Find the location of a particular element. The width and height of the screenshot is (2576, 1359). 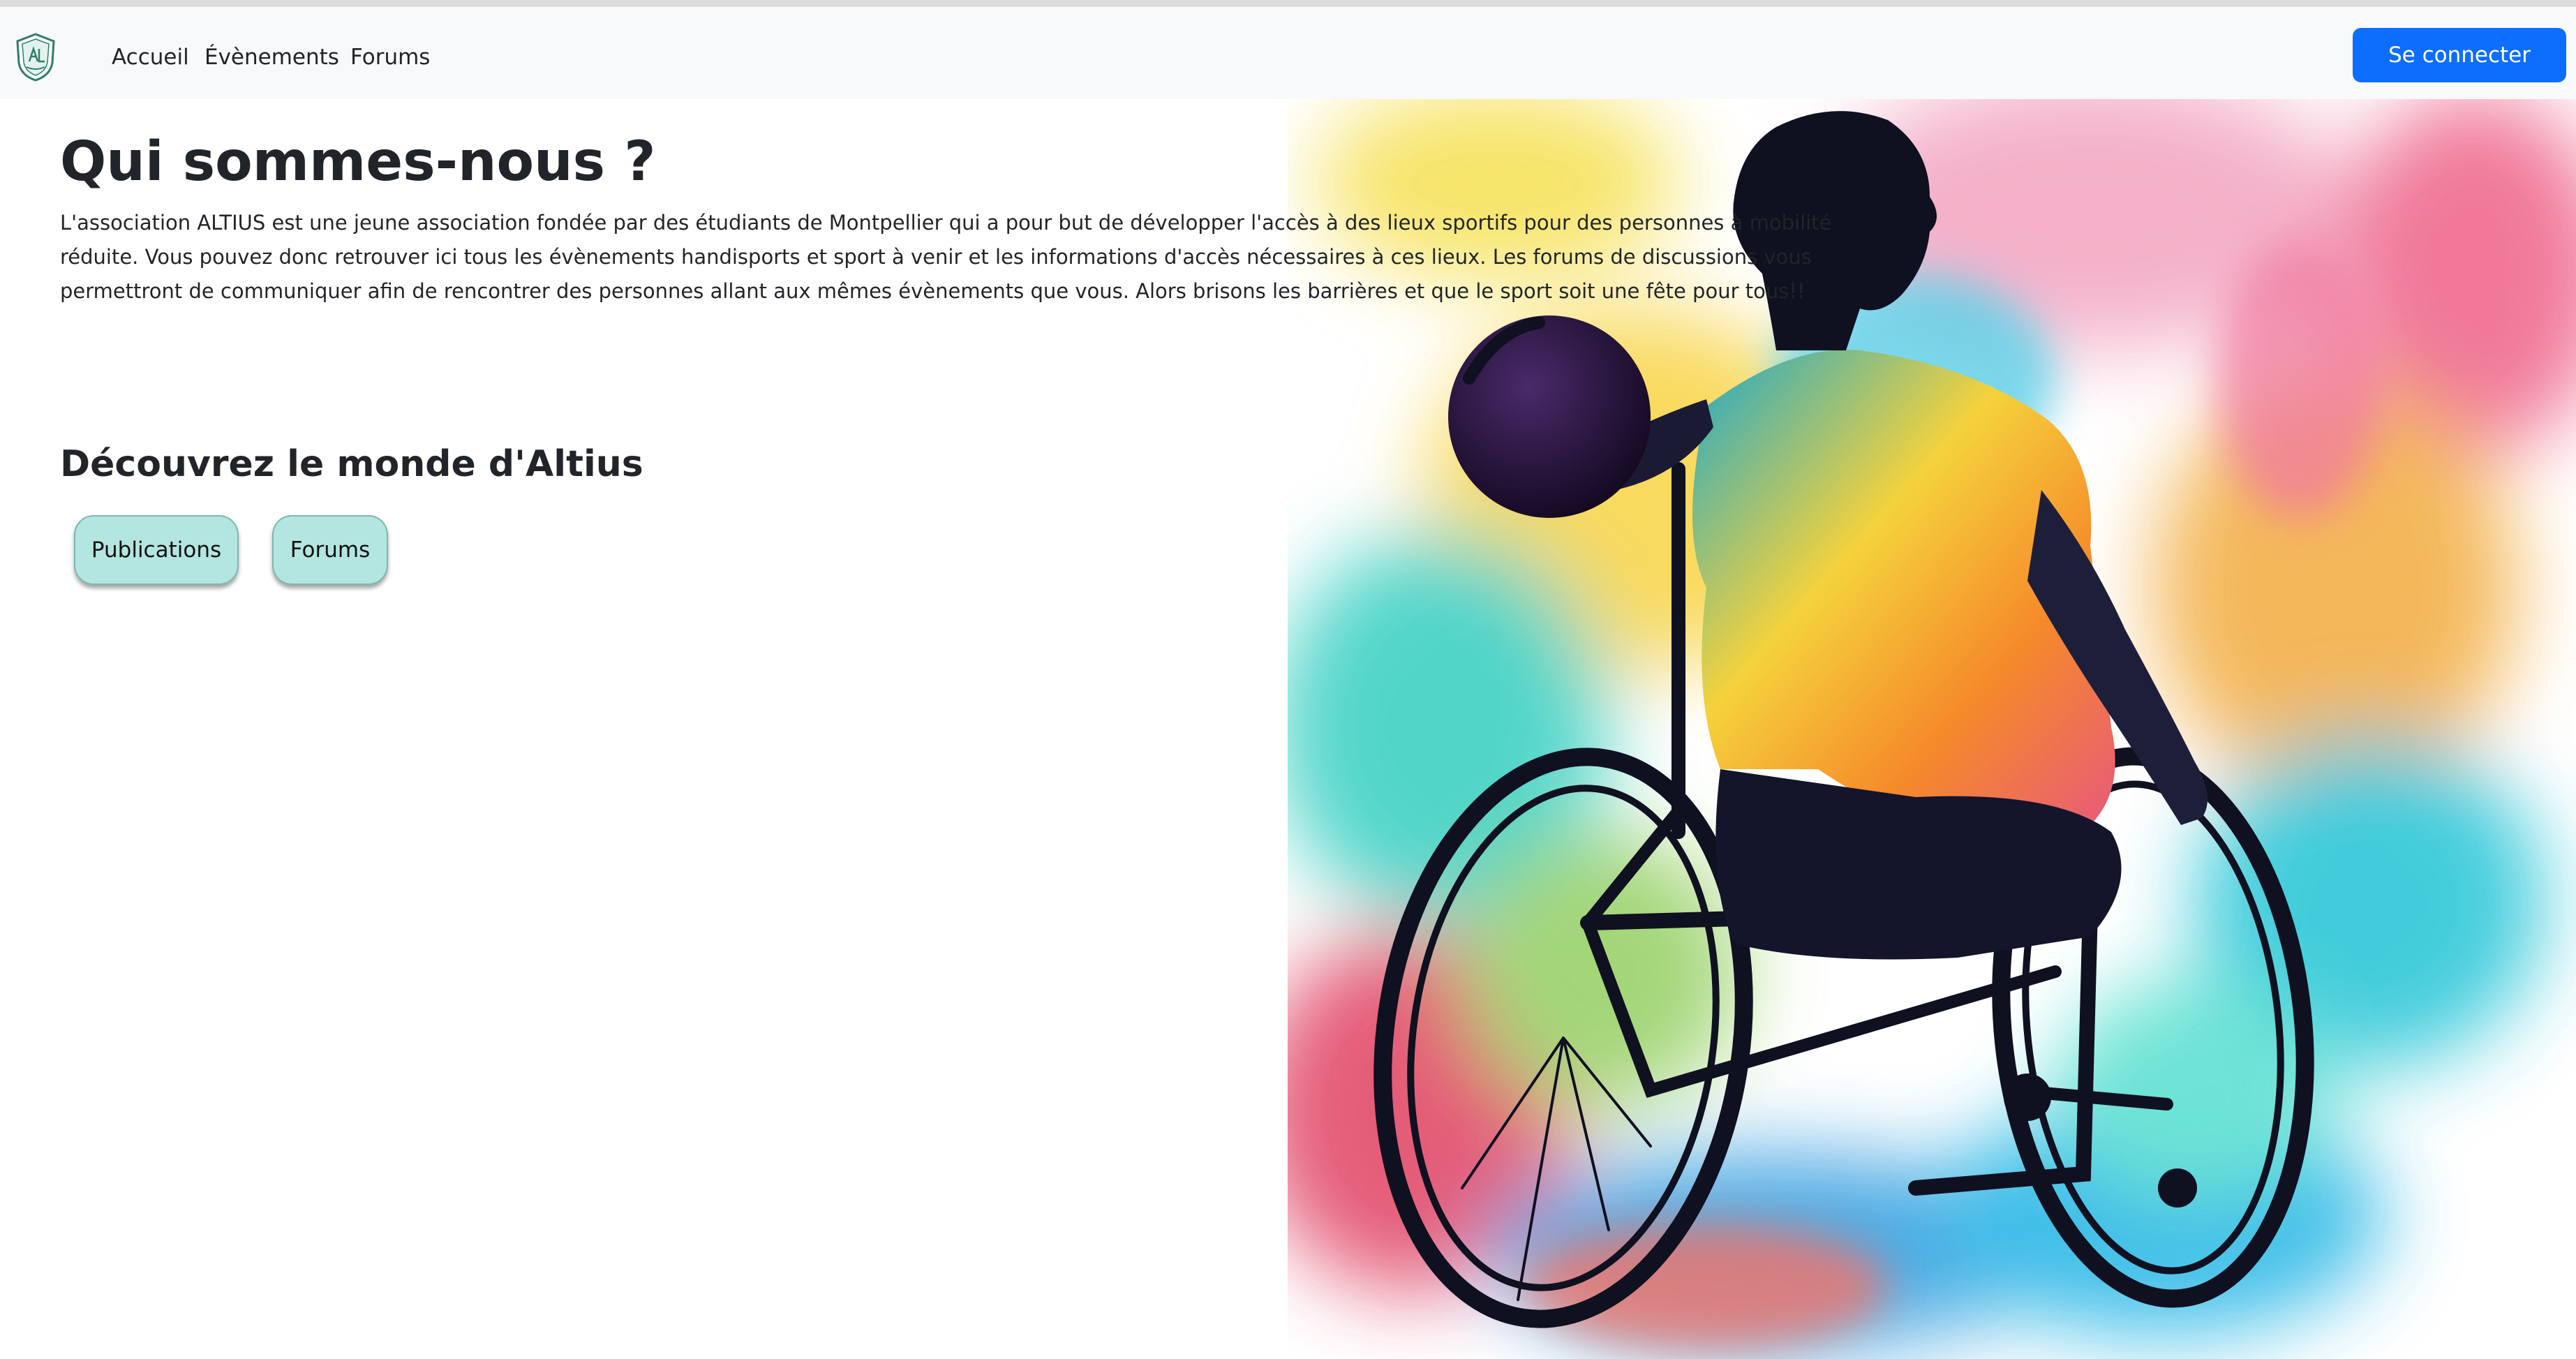

nav-link-evenements: Évènements is located at coordinates (271, 57).